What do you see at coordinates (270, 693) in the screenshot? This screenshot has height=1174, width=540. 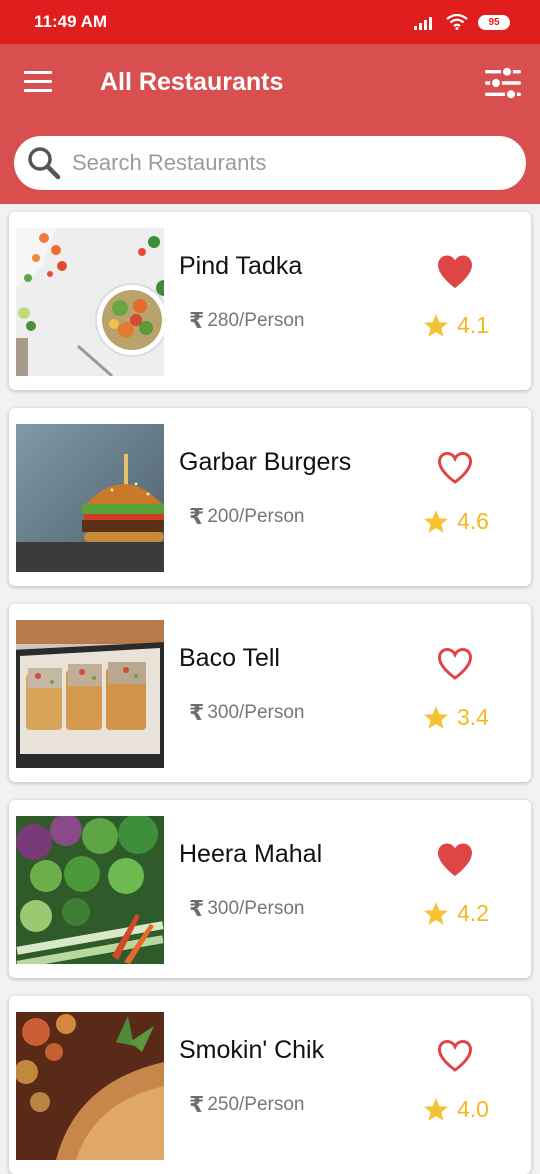 I see `restaurant-card: Baco Tell ₹ 300/Person 3.4` at bounding box center [270, 693].